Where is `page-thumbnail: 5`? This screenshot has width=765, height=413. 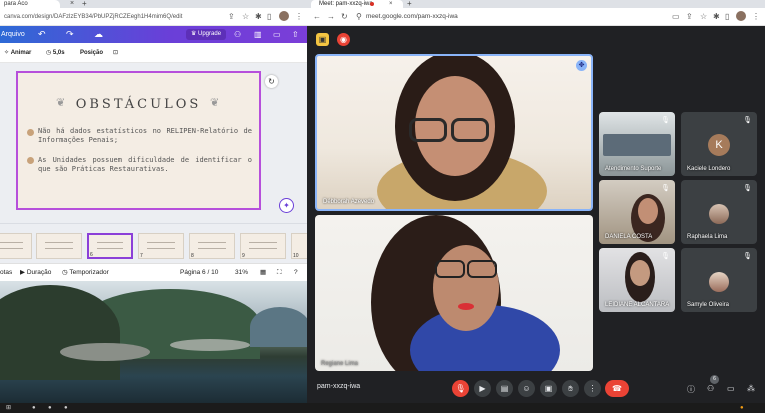
page-thumbnail: 5 is located at coordinates (16, 246).